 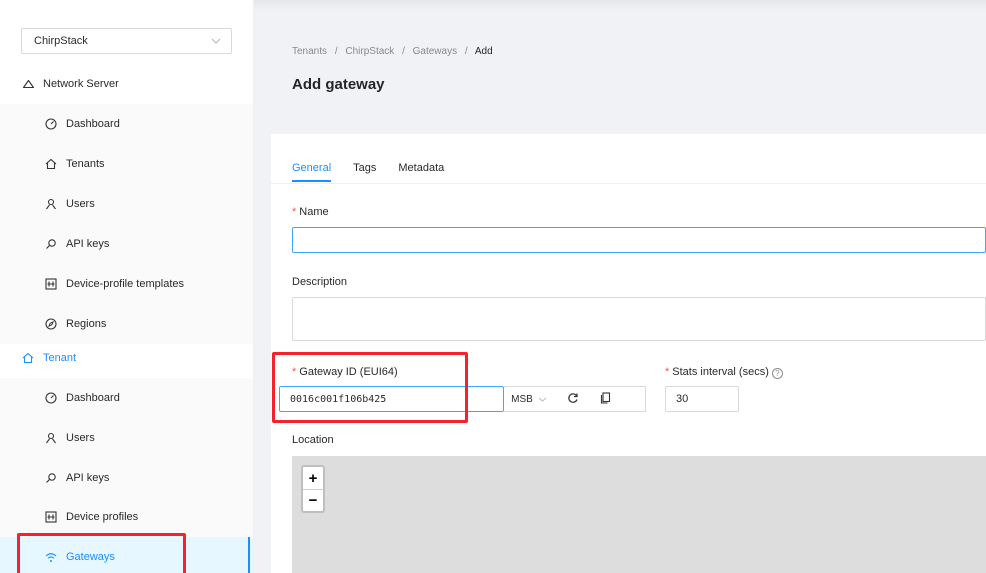 I want to click on sidebar-item-label: Device-profile templates, so click(x=125, y=284).